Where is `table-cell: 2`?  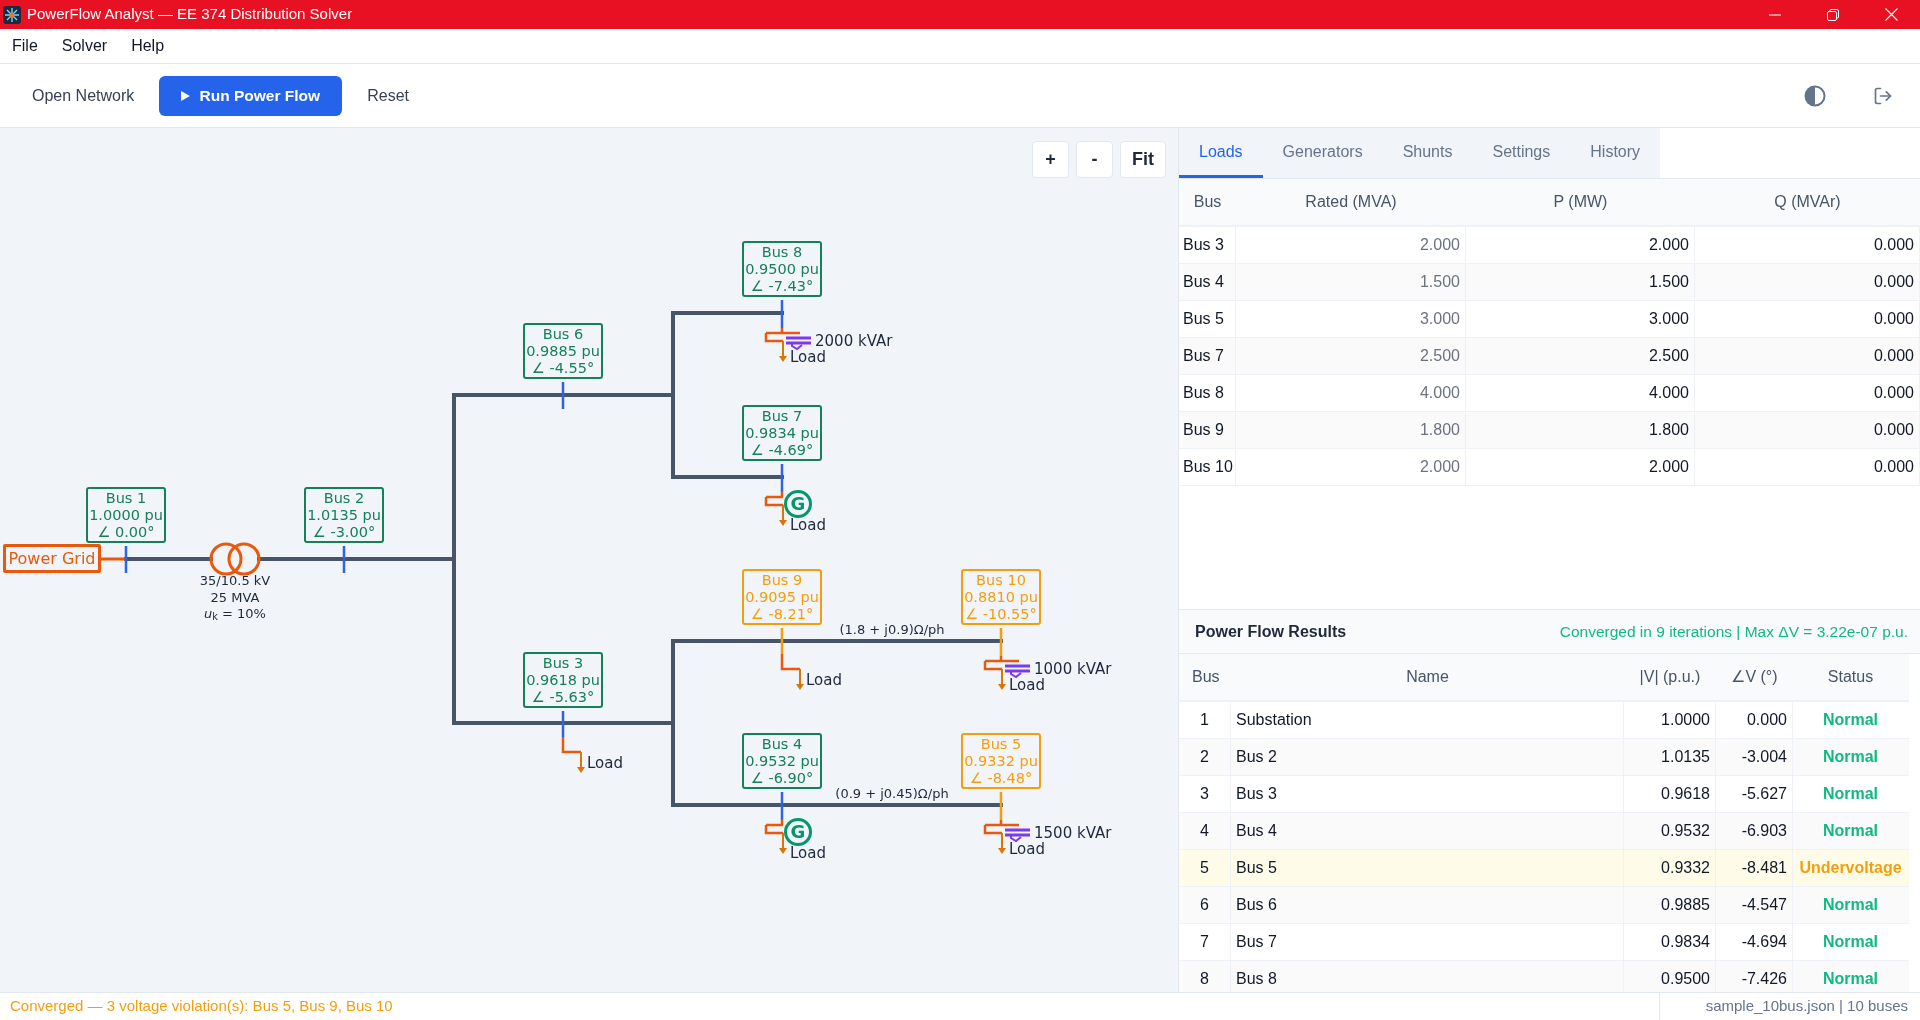 table-cell: 2 is located at coordinates (1205, 757).